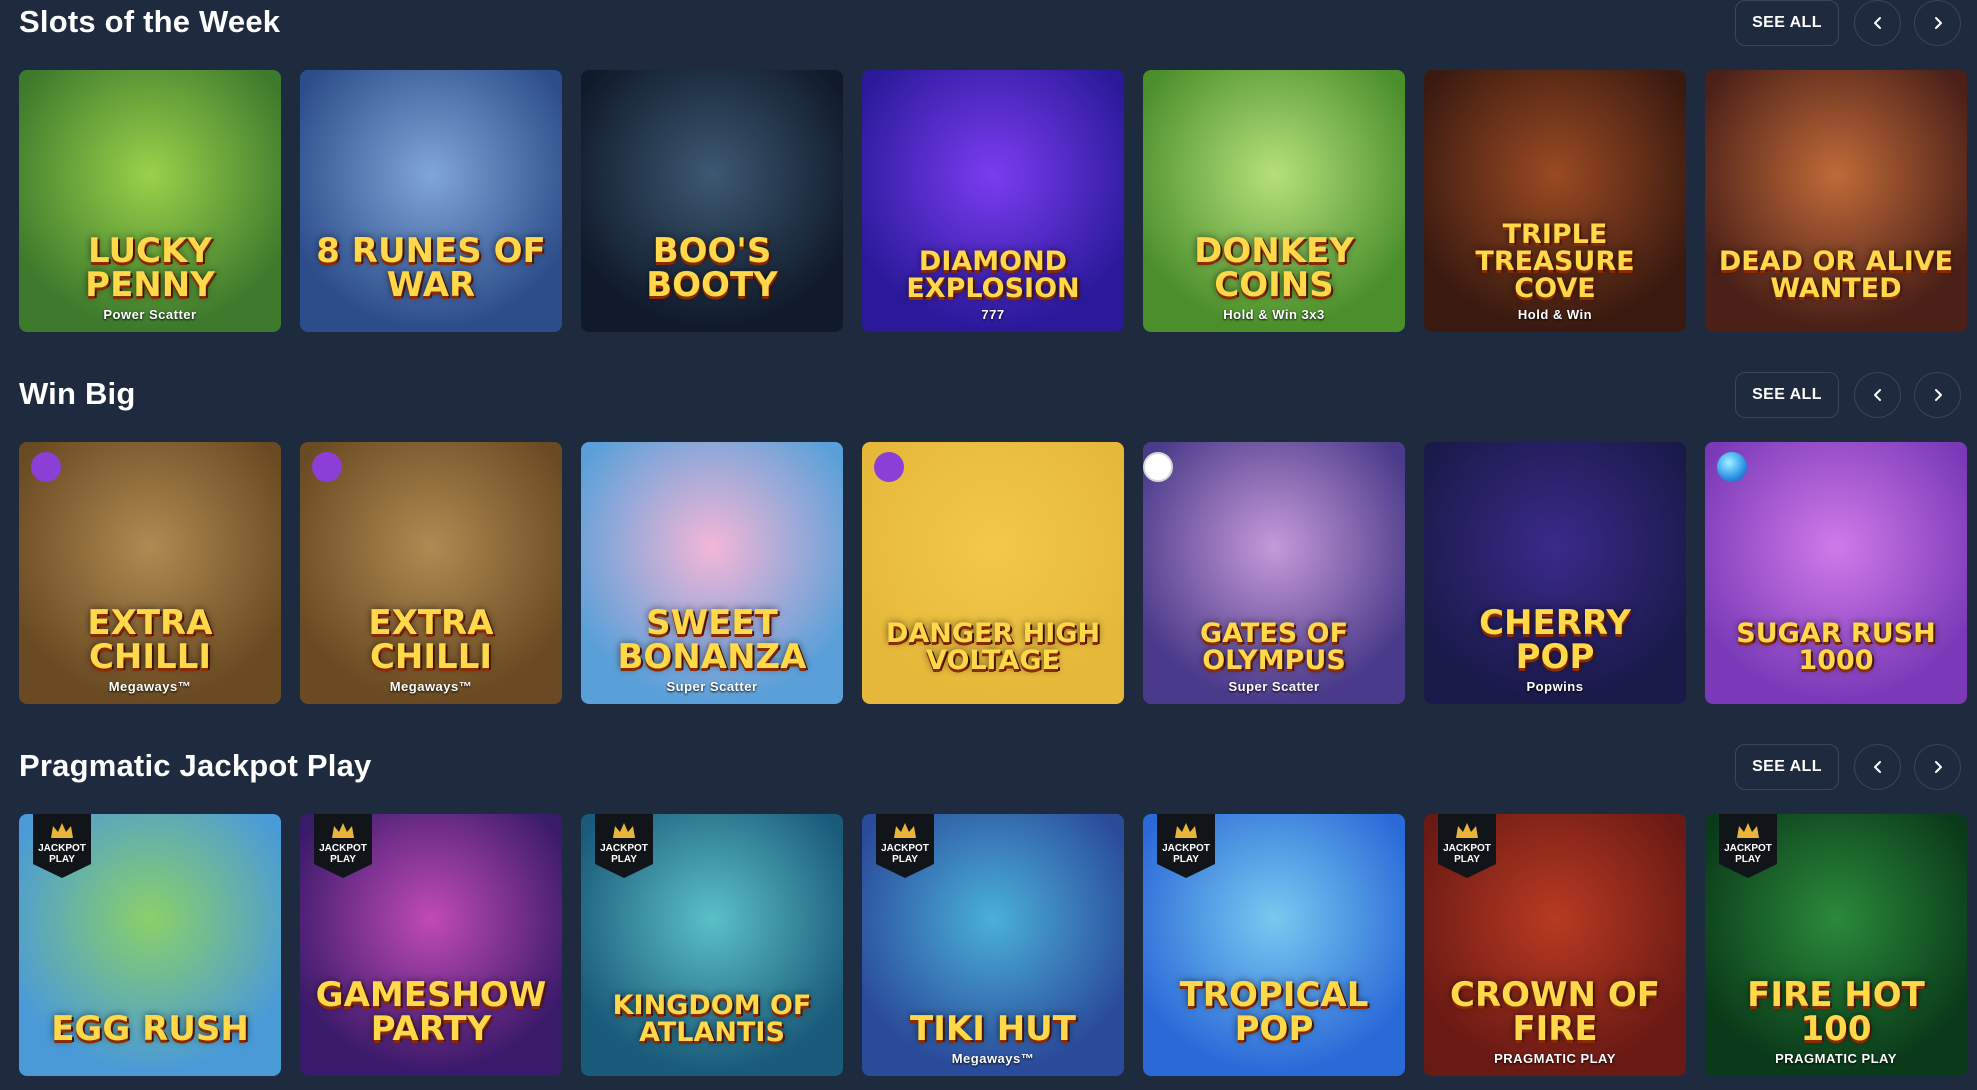 This screenshot has height=1090, width=1977. I want to click on game-tile: Sweet Bonanza Super Scatter, so click(712, 573).